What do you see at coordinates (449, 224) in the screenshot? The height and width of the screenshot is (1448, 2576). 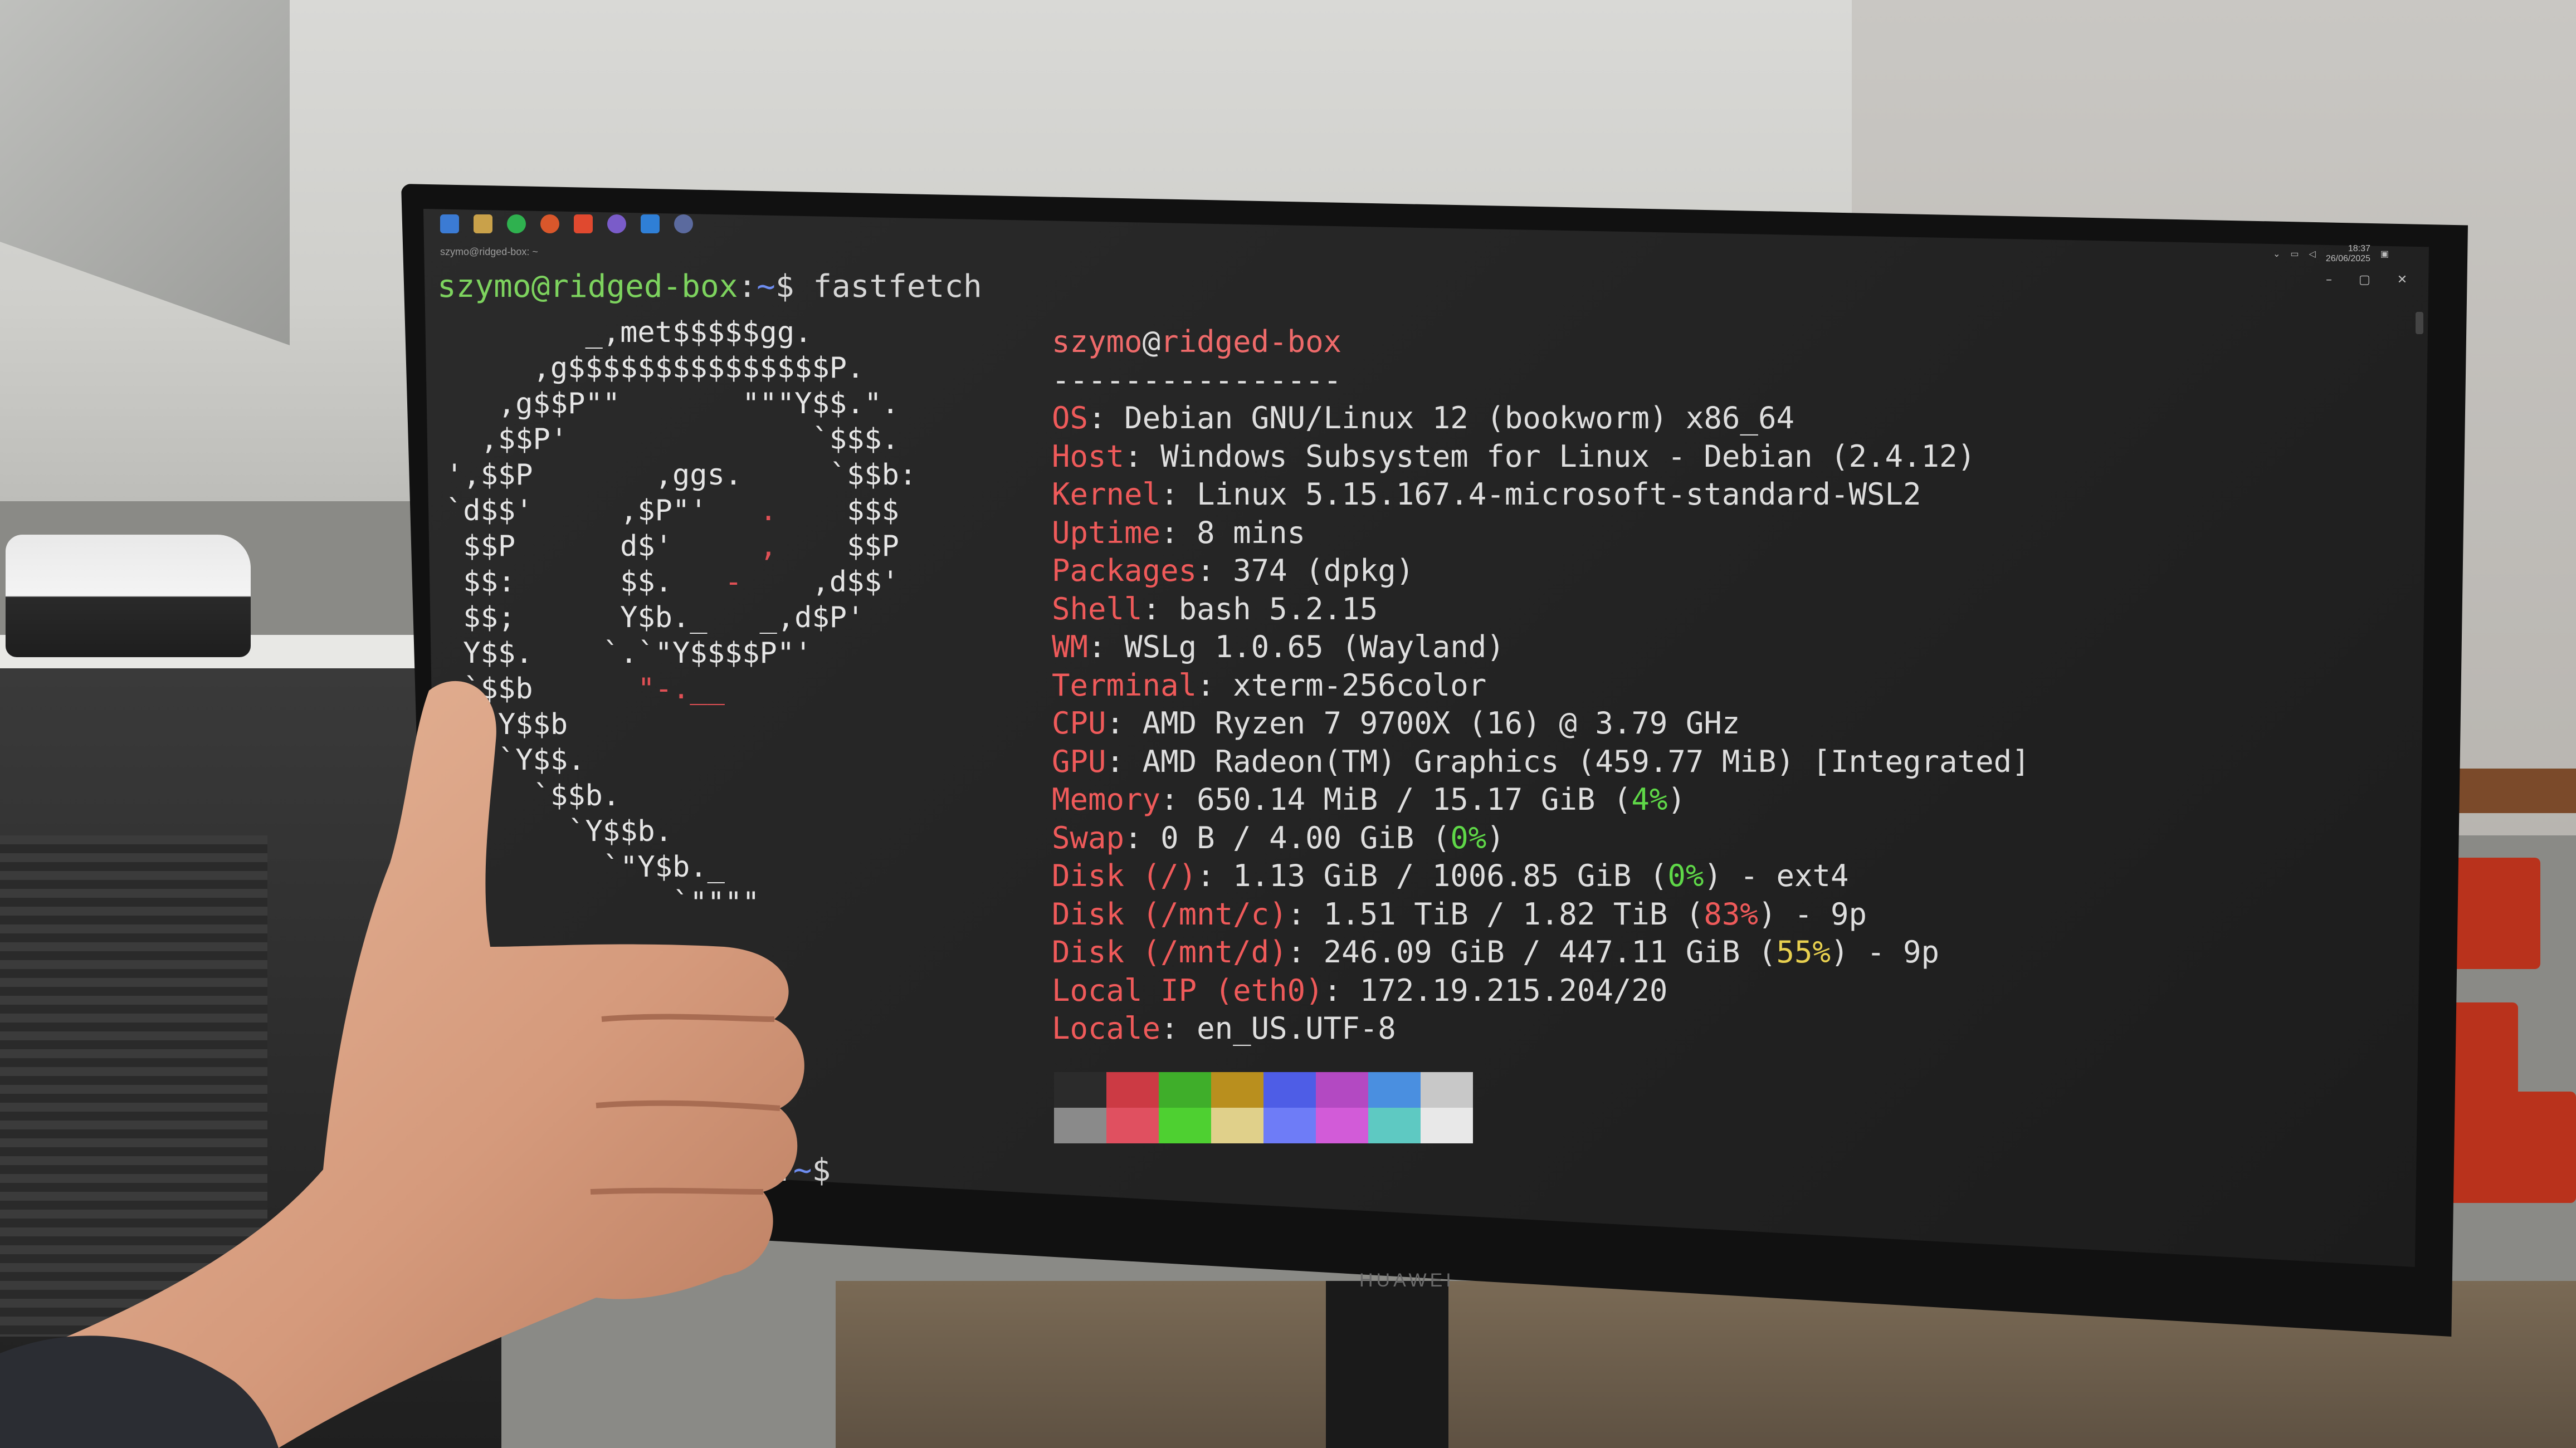 I see `windows-icon` at bounding box center [449, 224].